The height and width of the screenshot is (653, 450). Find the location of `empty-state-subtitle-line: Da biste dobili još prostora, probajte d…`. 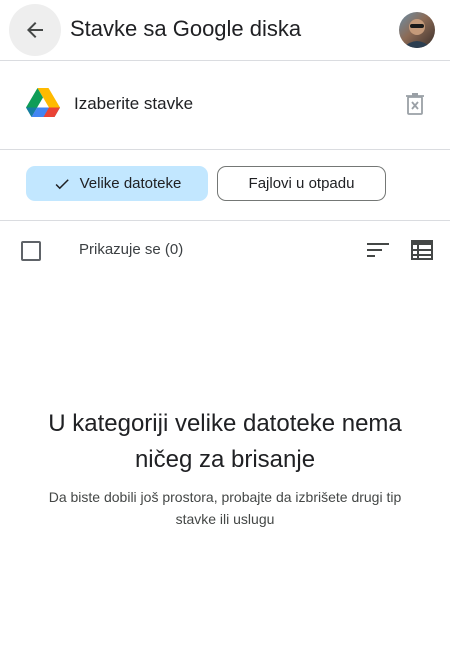

empty-state-subtitle-line: Da biste dobili još prostora, probajte d… is located at coordinates (225, 497).